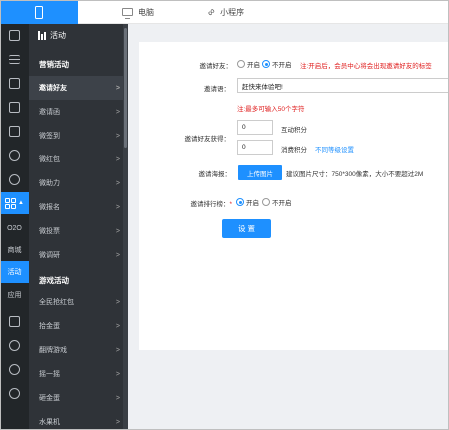  I want to click on rail-apps: 应用, so click(14, 295).